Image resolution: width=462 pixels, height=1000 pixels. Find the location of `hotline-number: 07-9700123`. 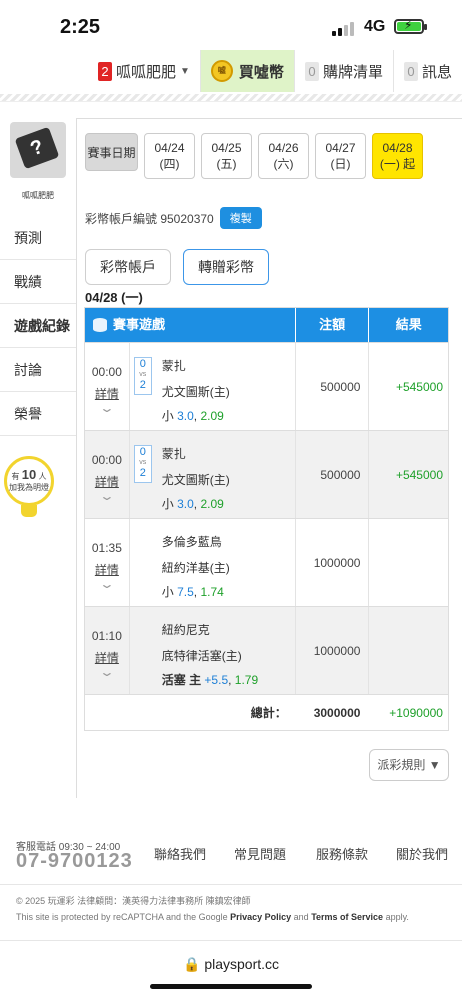

hotline-number: 07-9700123 is located at coordinates (74, 861).